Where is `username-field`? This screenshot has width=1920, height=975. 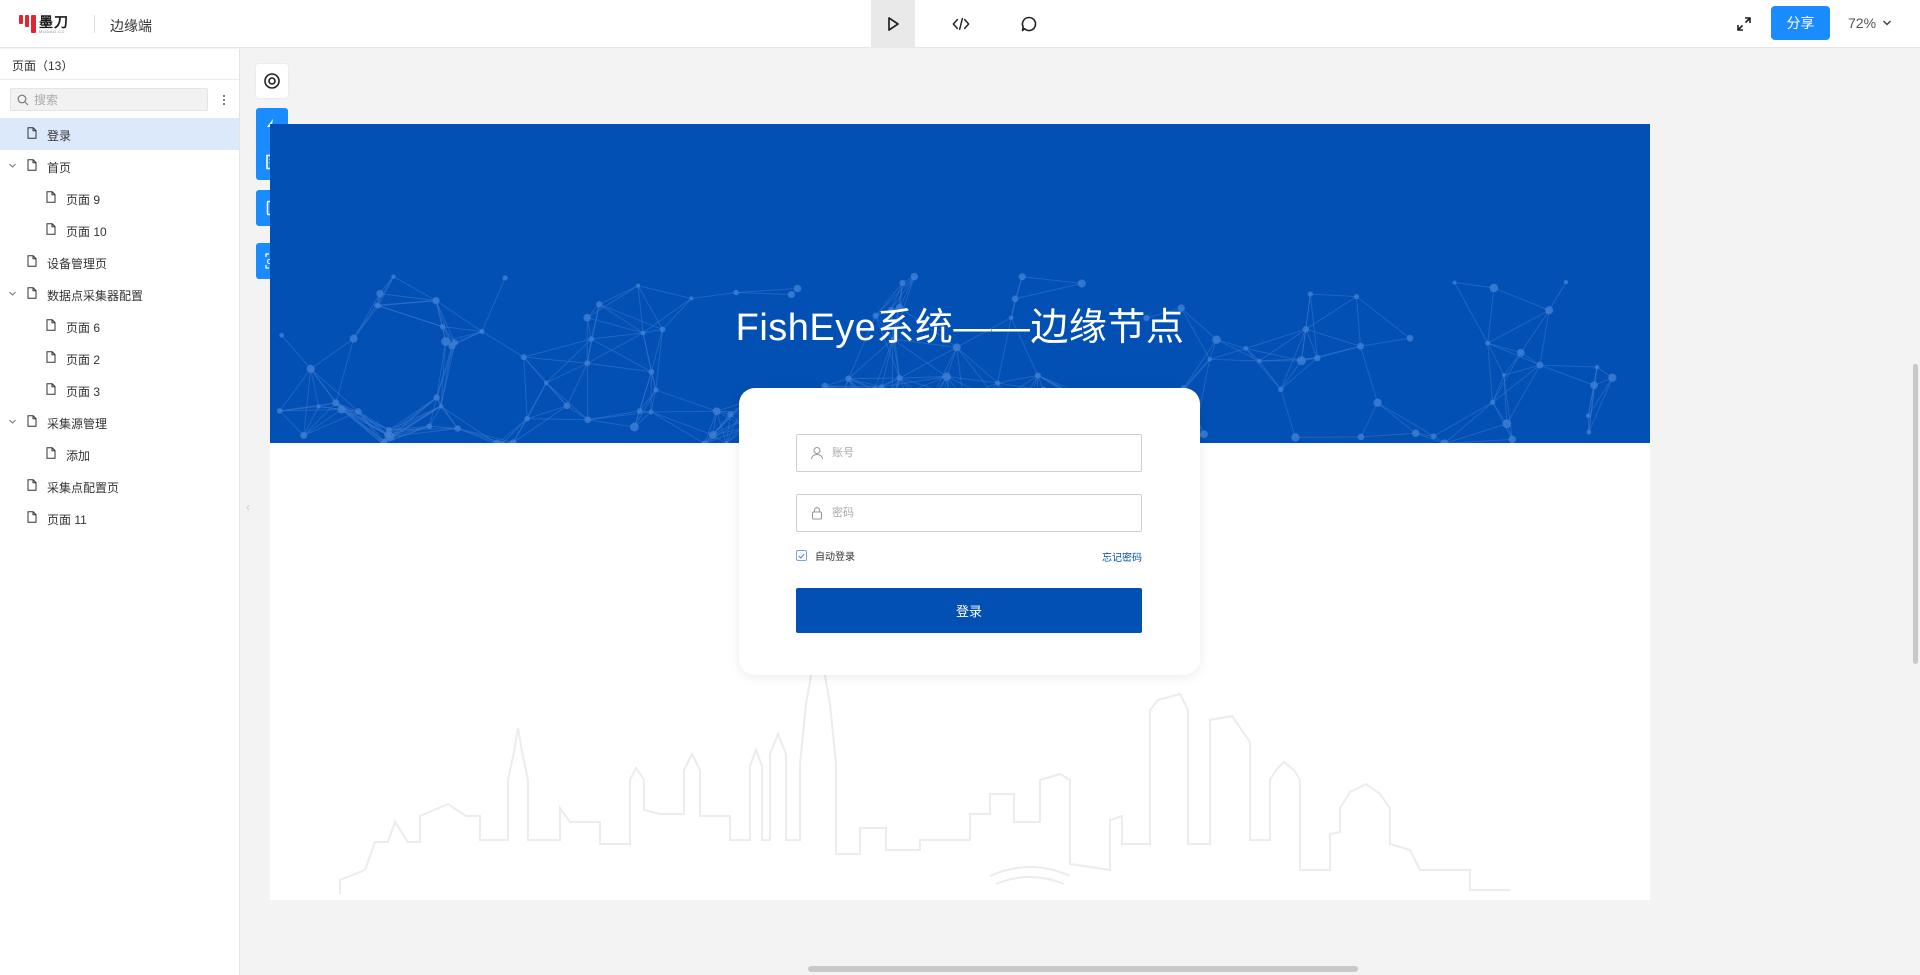 username-field is located at coordinates (969, 453).